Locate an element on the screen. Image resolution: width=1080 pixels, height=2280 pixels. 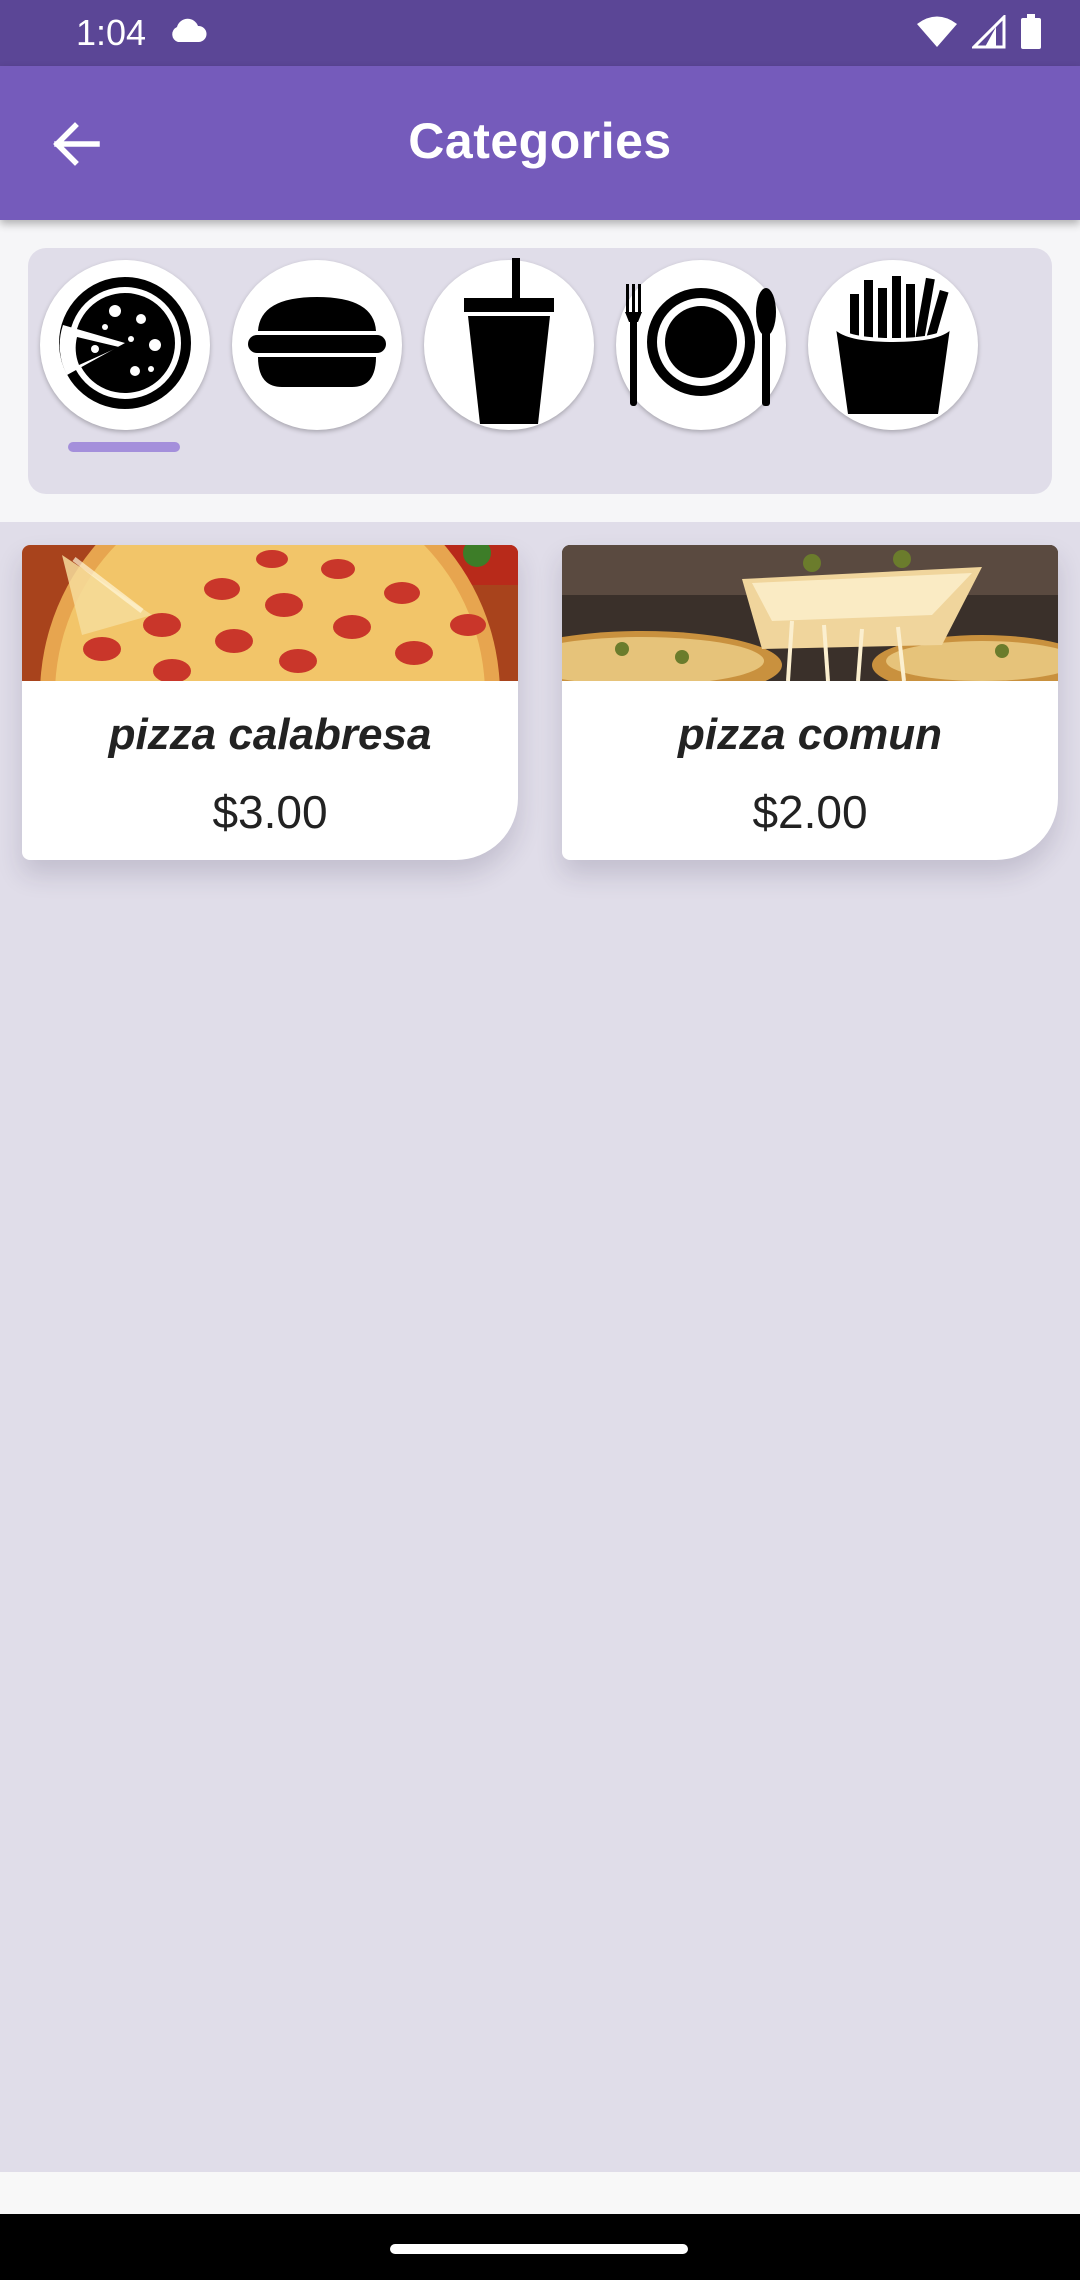
product-card-pizza-comun: pizza comun $2.00 is located at coordinates (810, 702).